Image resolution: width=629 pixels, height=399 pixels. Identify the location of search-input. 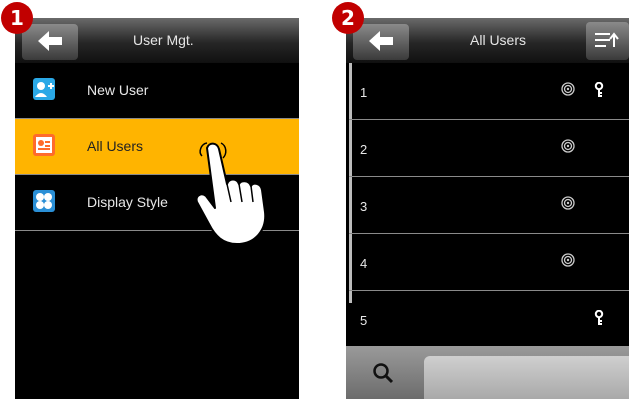
(526, 377).